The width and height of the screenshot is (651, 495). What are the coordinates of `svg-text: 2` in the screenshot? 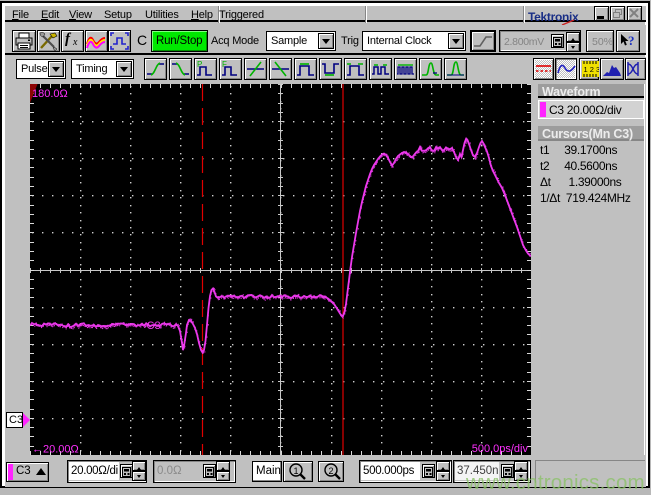 It's located at (331, 471).